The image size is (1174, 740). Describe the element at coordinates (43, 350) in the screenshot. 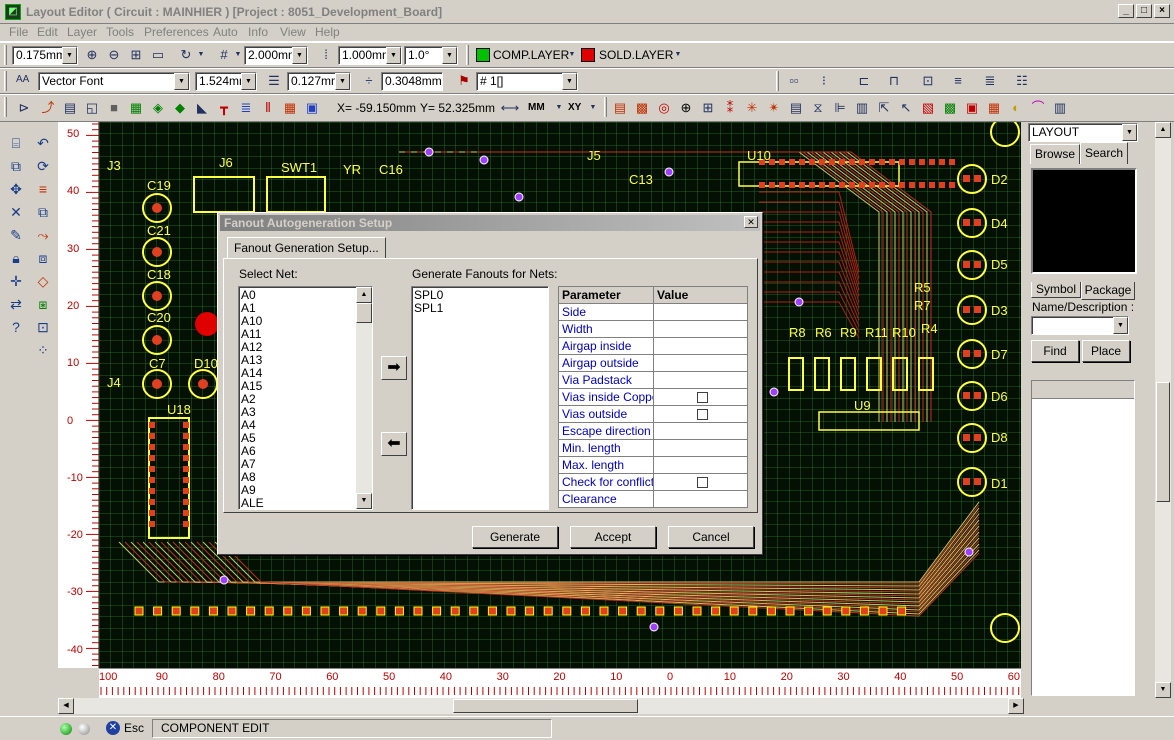

I see `array-icon: ⁘` at that location.